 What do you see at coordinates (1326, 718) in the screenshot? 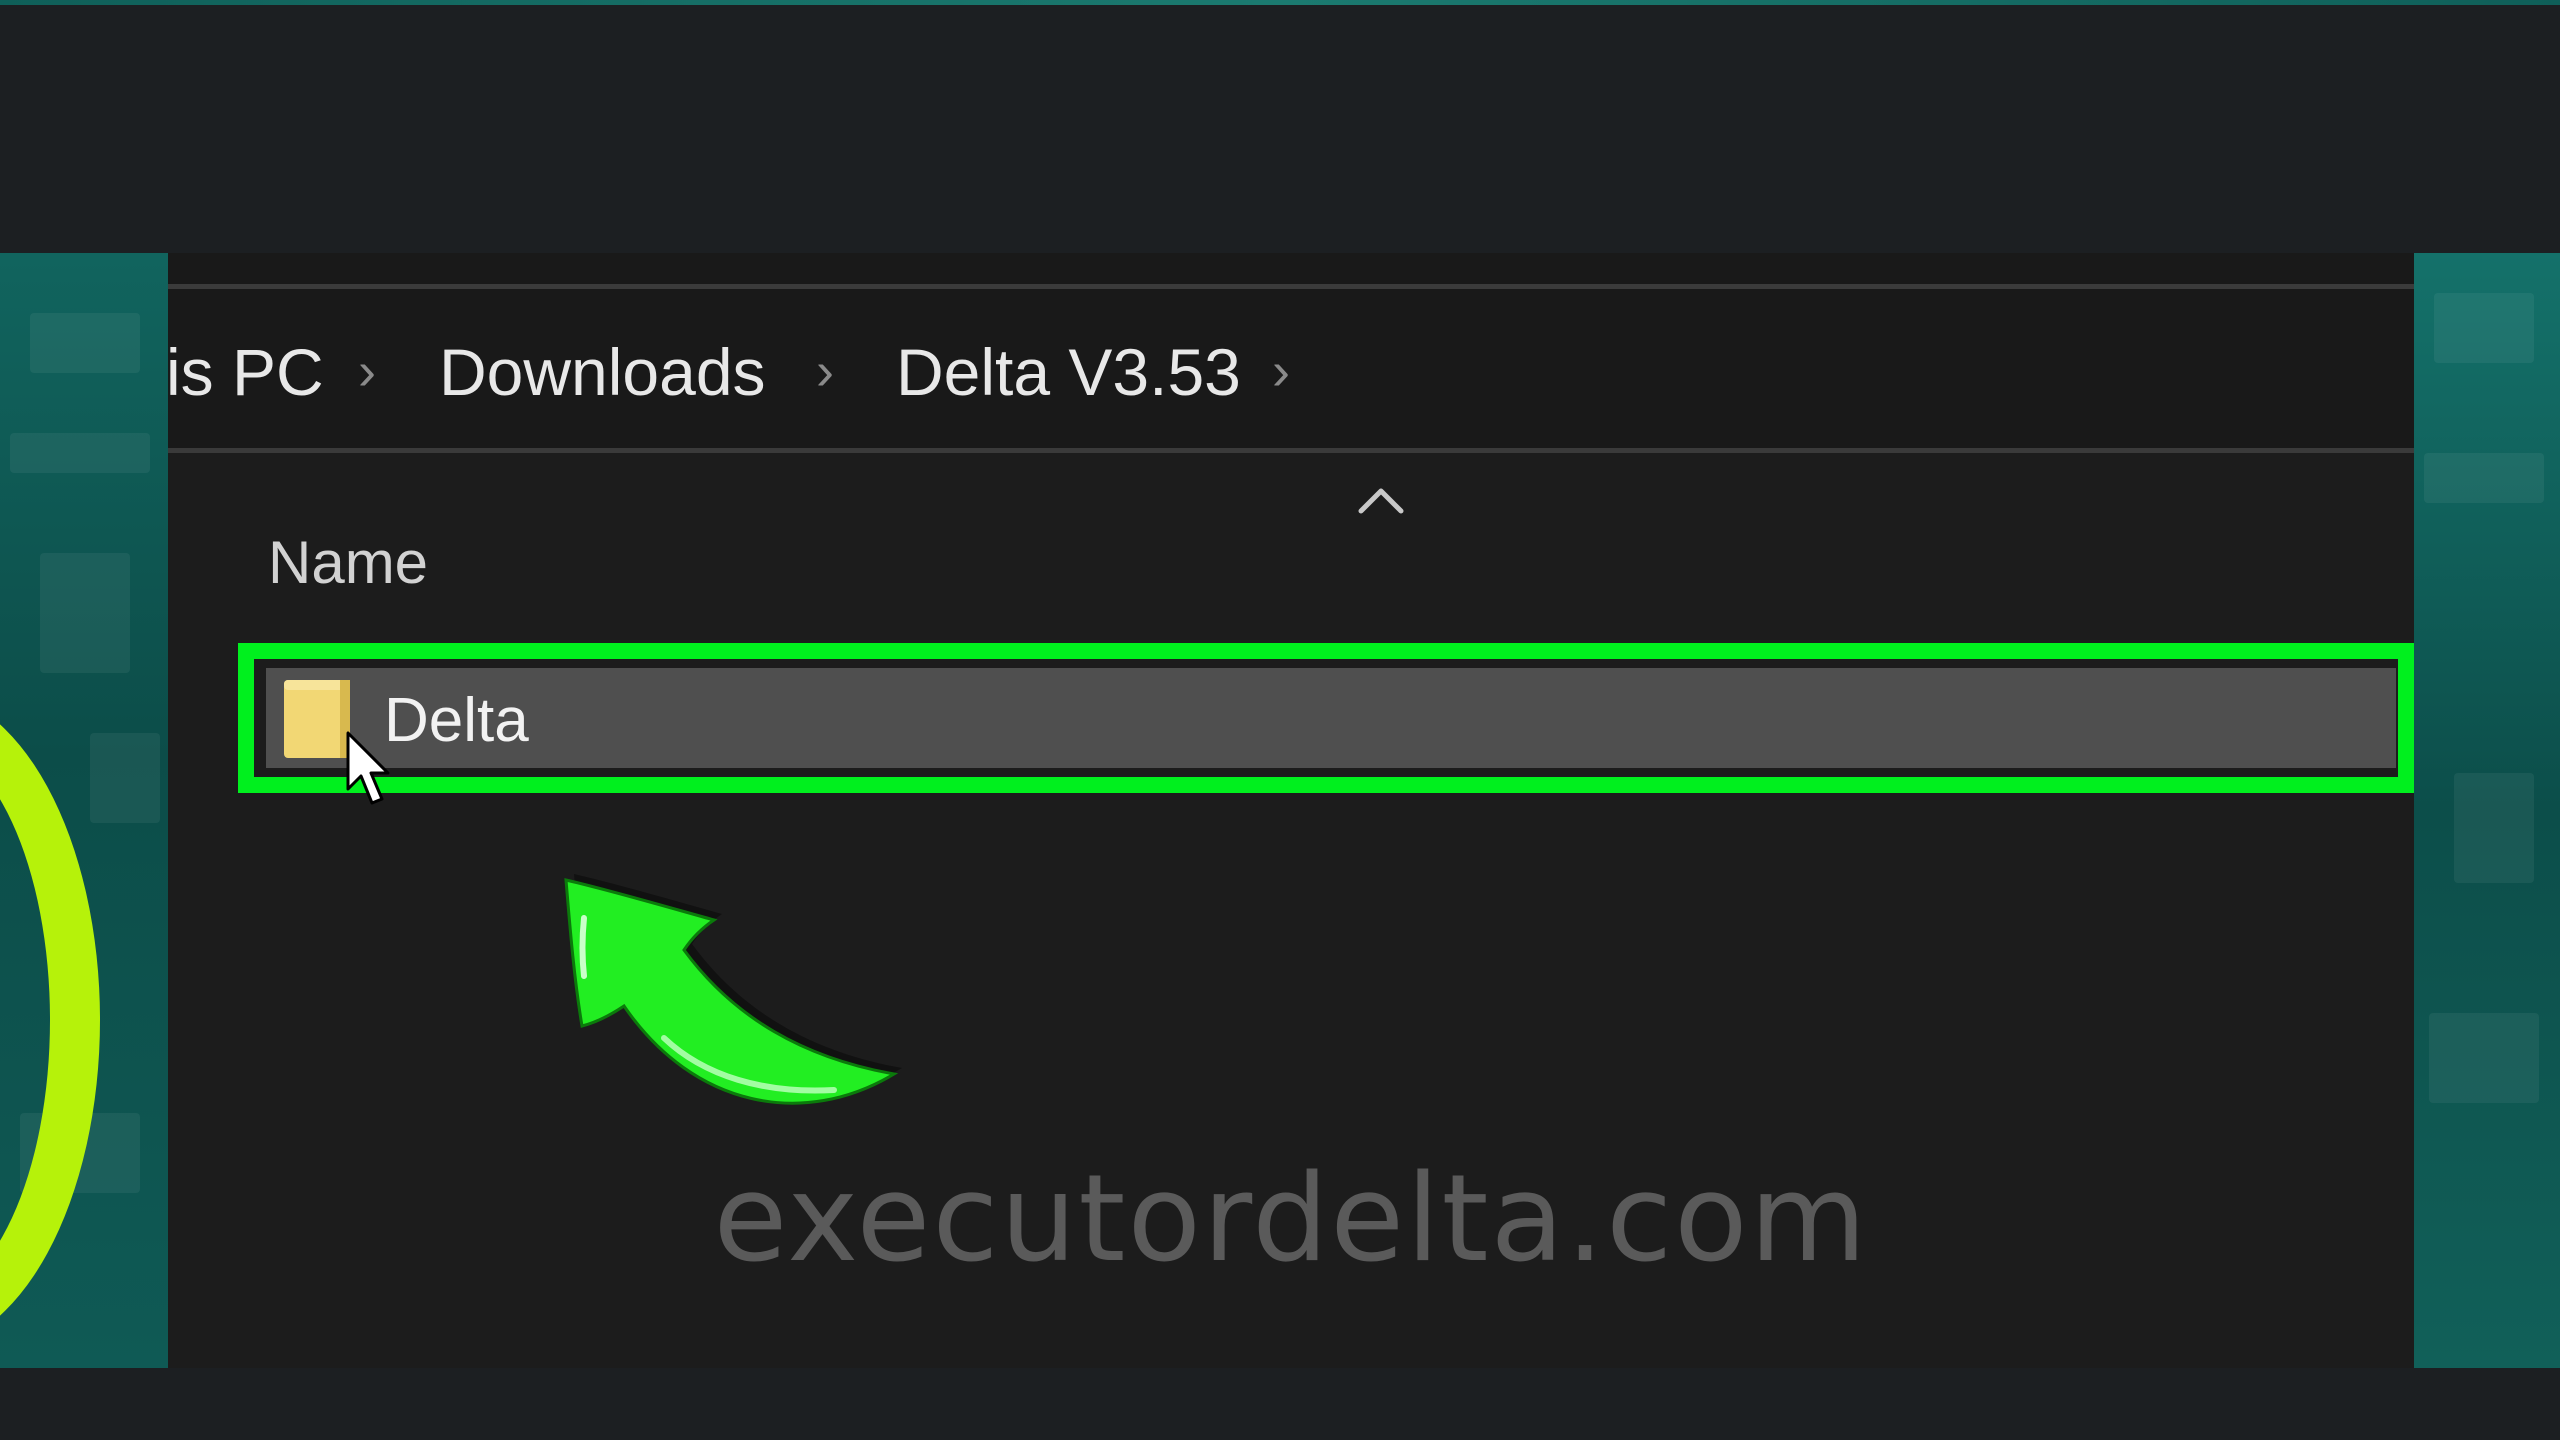
I see `green-highlight-box` at bounding box center [1326, 718].